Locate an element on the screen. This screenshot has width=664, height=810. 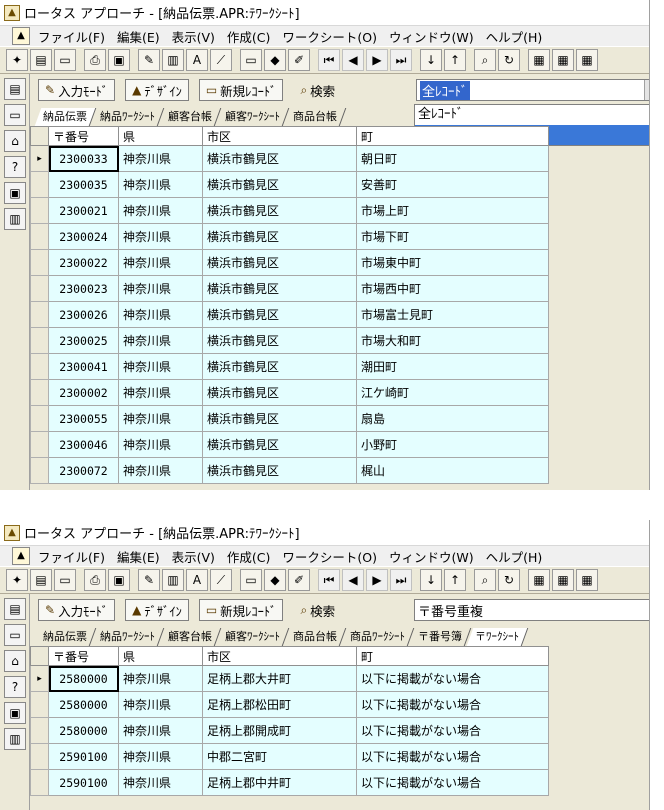
cell-zip: 2300041 is located at coordinates (83, 366).